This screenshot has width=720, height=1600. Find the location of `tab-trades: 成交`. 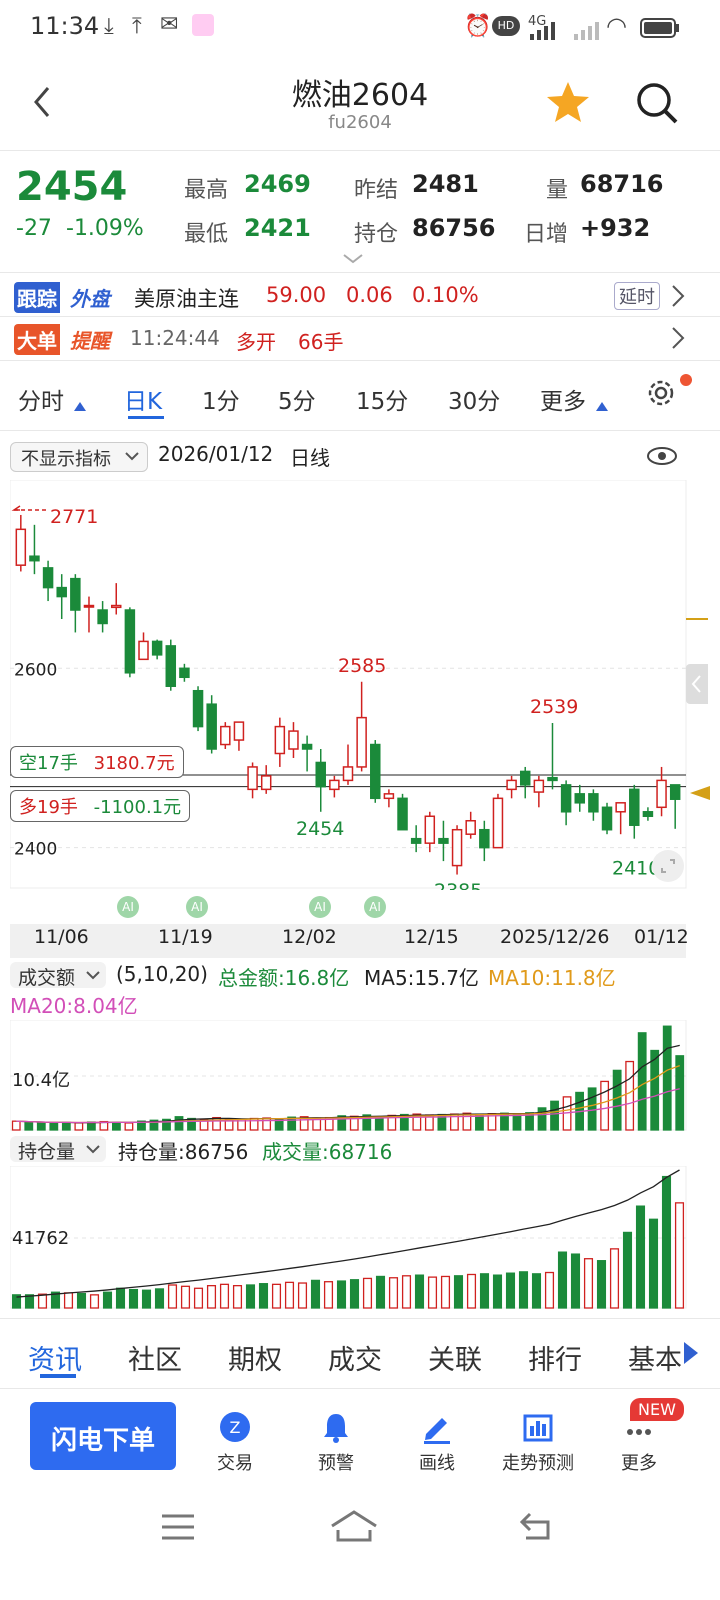

tab-trades: 成交 is located at coordinates (355, 1357).